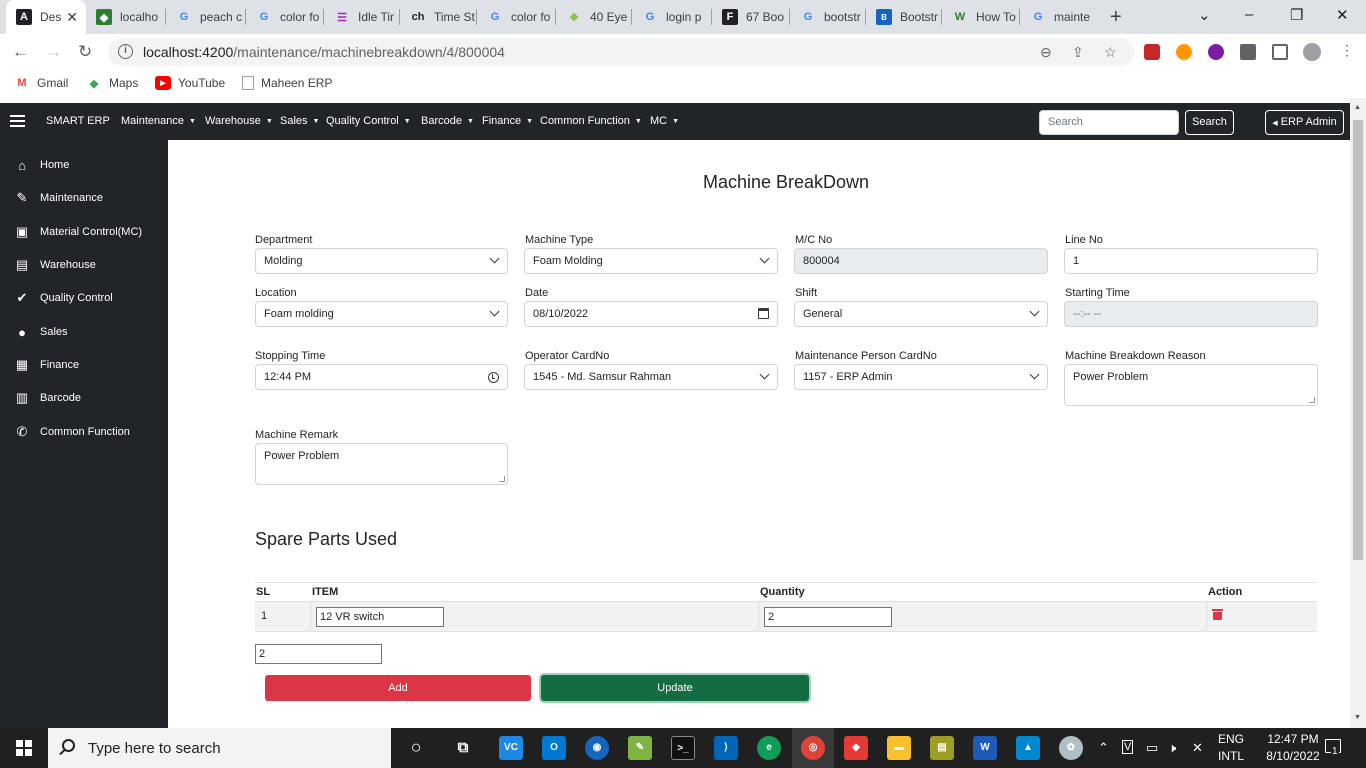  I want to click on vscode-icon: ⟩, so click(726, 748).